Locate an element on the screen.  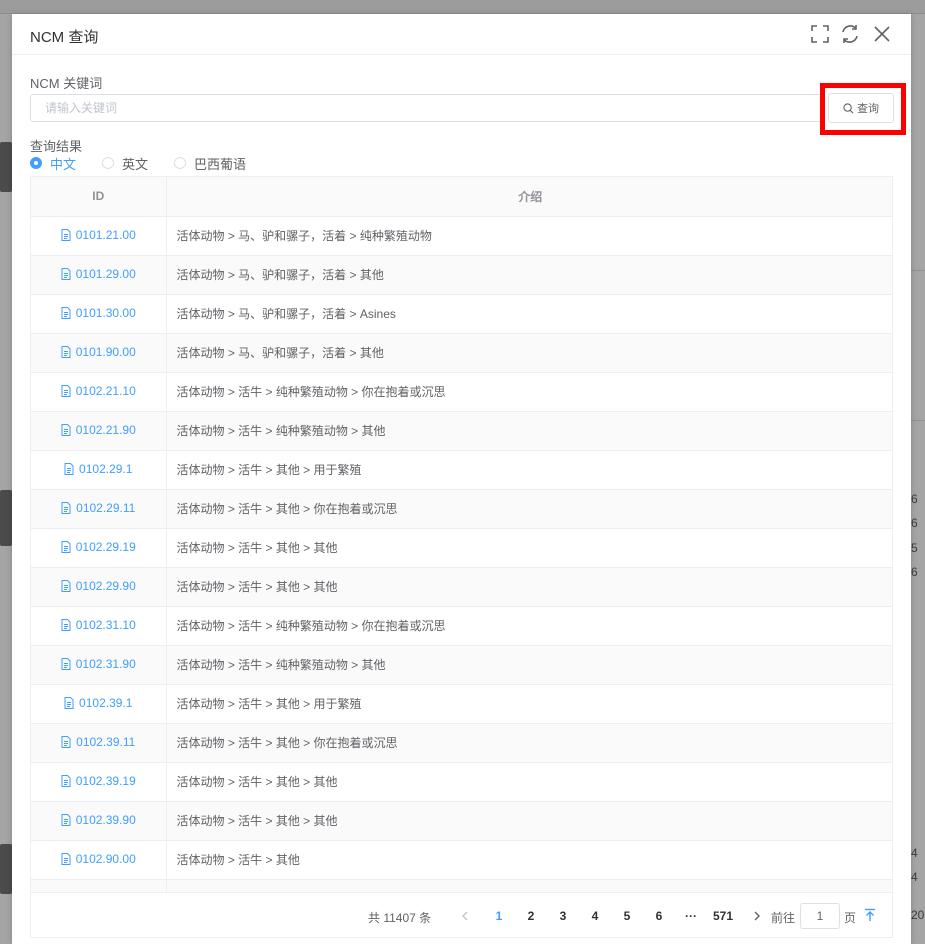
table-header-row: ID 介绍 is located at coordinates (461, 197).